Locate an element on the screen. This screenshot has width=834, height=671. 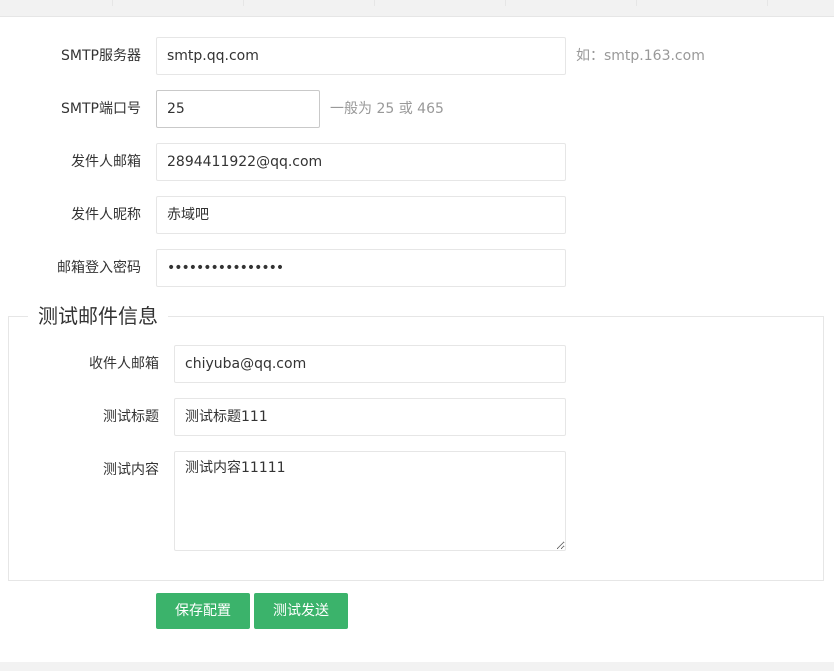
sender-nickname-label: 发件人昵称 is located at coordinates (106, 215).